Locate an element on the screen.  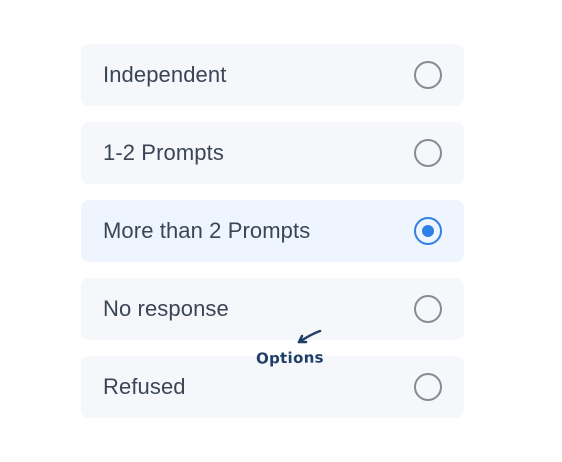
option-independent: Independent is located at coordinates (272, 75).